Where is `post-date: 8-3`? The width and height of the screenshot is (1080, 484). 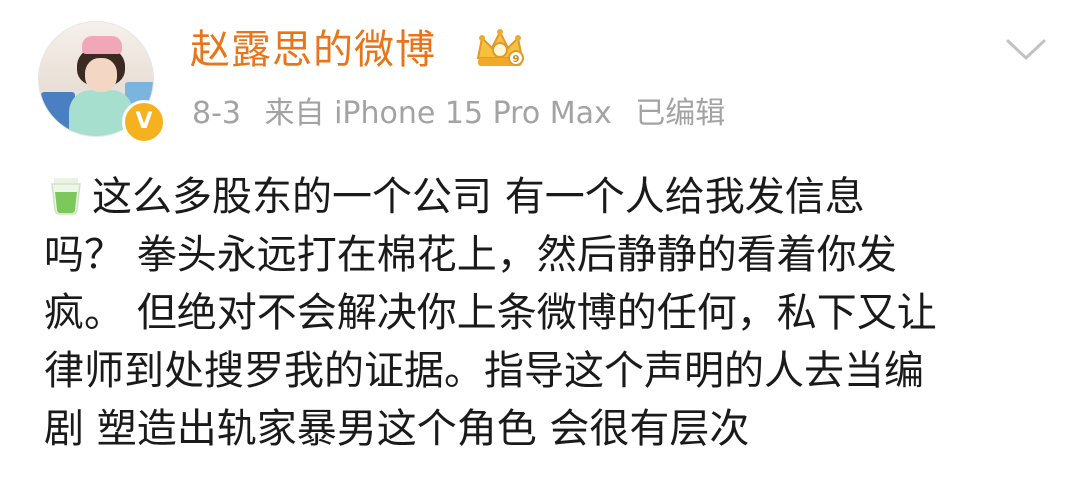
post-date: 8-3 is located at coordinates (216, 113).